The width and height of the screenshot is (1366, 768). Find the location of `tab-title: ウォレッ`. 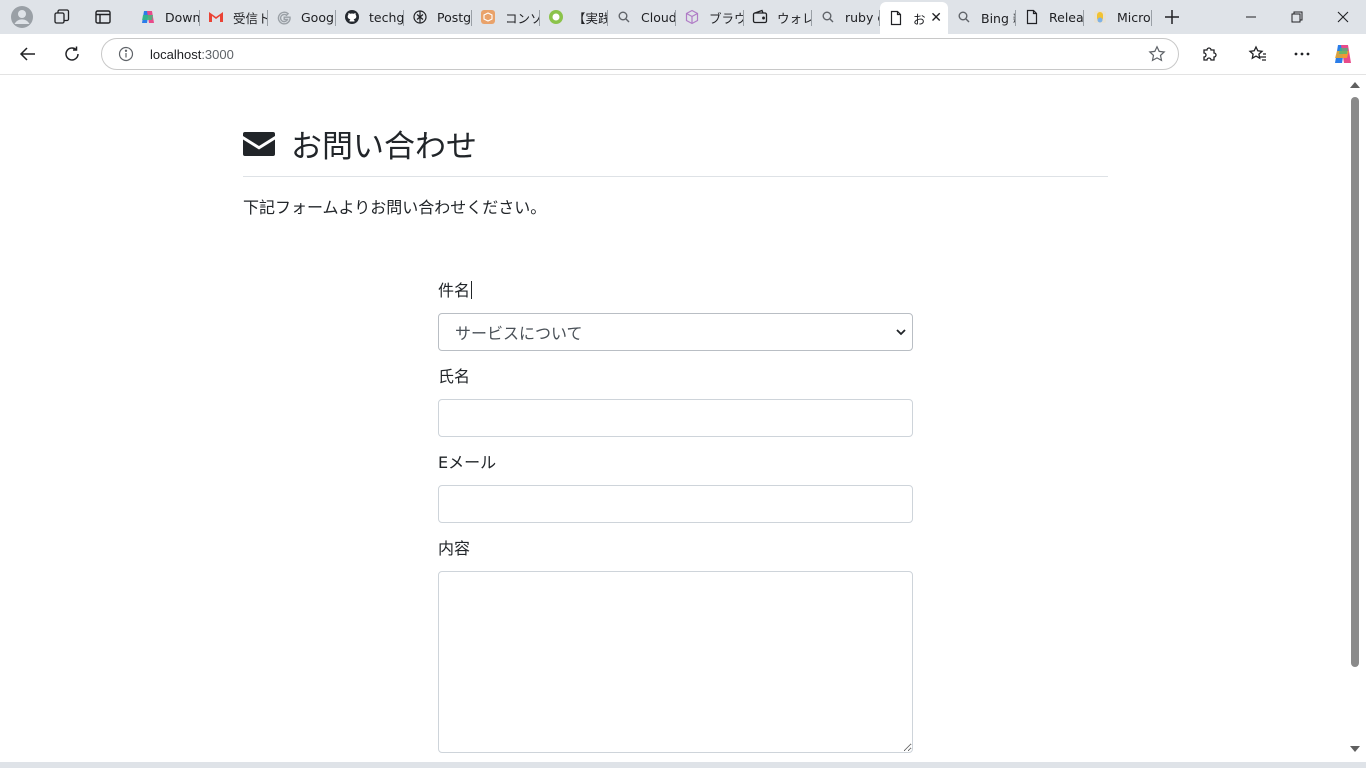

tab-title: ウォレッ is located at coordinates (794, 18).